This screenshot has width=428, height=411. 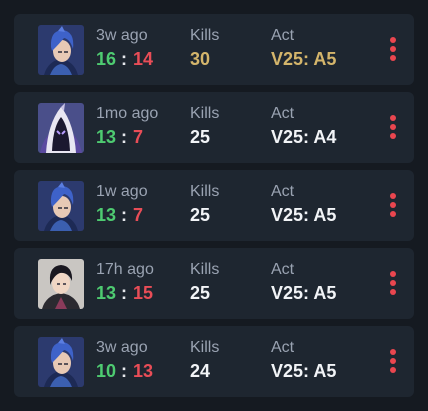 I want to click on kills-value: 24, so click(x=200, y=371).